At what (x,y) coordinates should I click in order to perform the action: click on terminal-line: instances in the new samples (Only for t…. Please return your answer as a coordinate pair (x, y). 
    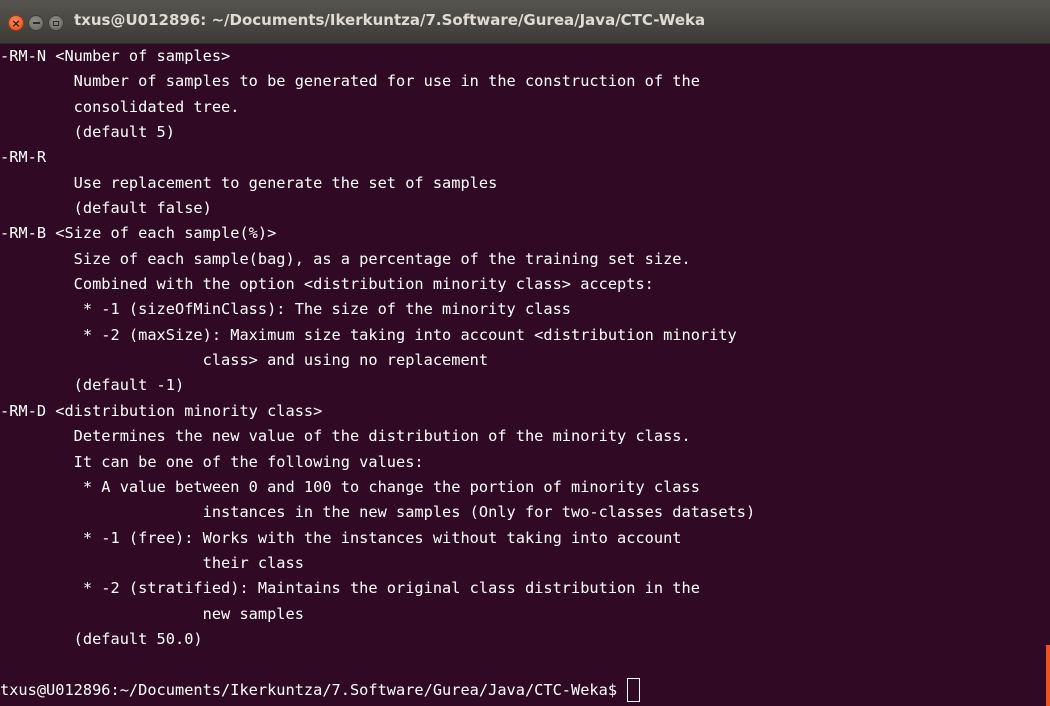
    Looking at the image, I should click on (378, 512).